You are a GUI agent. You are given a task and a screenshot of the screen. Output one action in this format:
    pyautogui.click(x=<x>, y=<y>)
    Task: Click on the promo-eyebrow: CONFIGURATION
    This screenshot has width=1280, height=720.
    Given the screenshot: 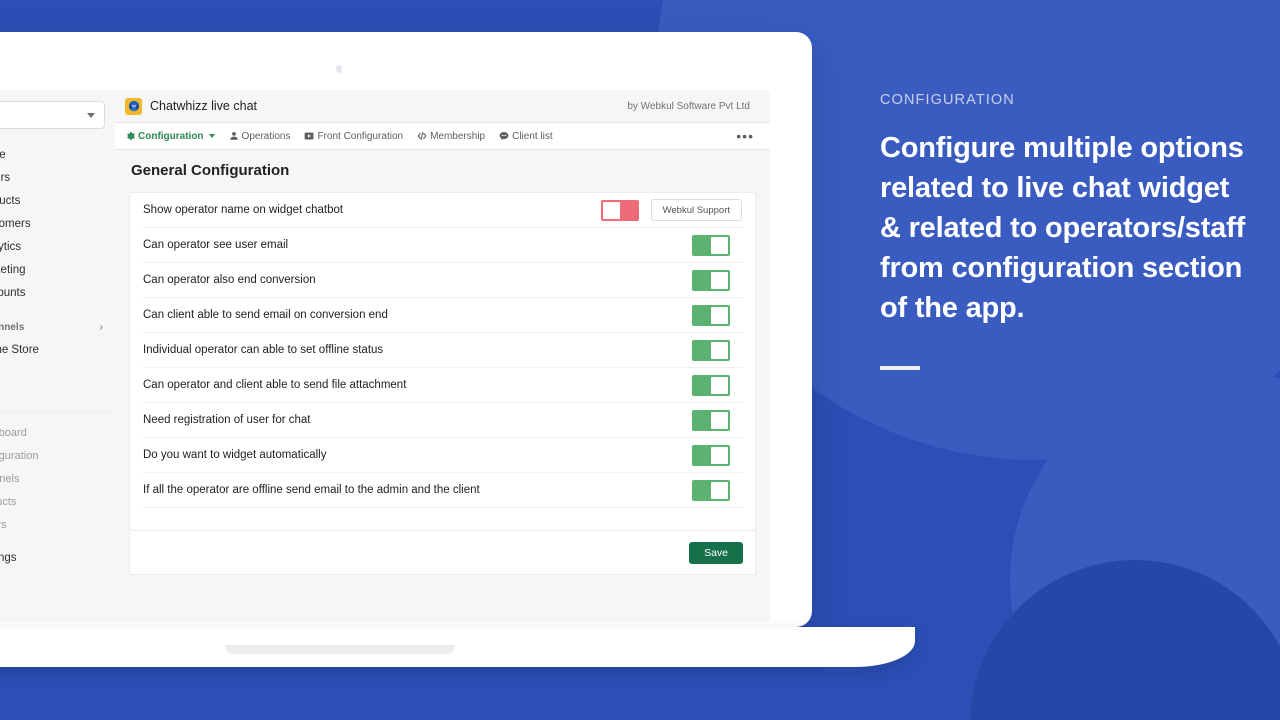 What is the action you would take?
    pyautogui.click(x=947, y=100)
    